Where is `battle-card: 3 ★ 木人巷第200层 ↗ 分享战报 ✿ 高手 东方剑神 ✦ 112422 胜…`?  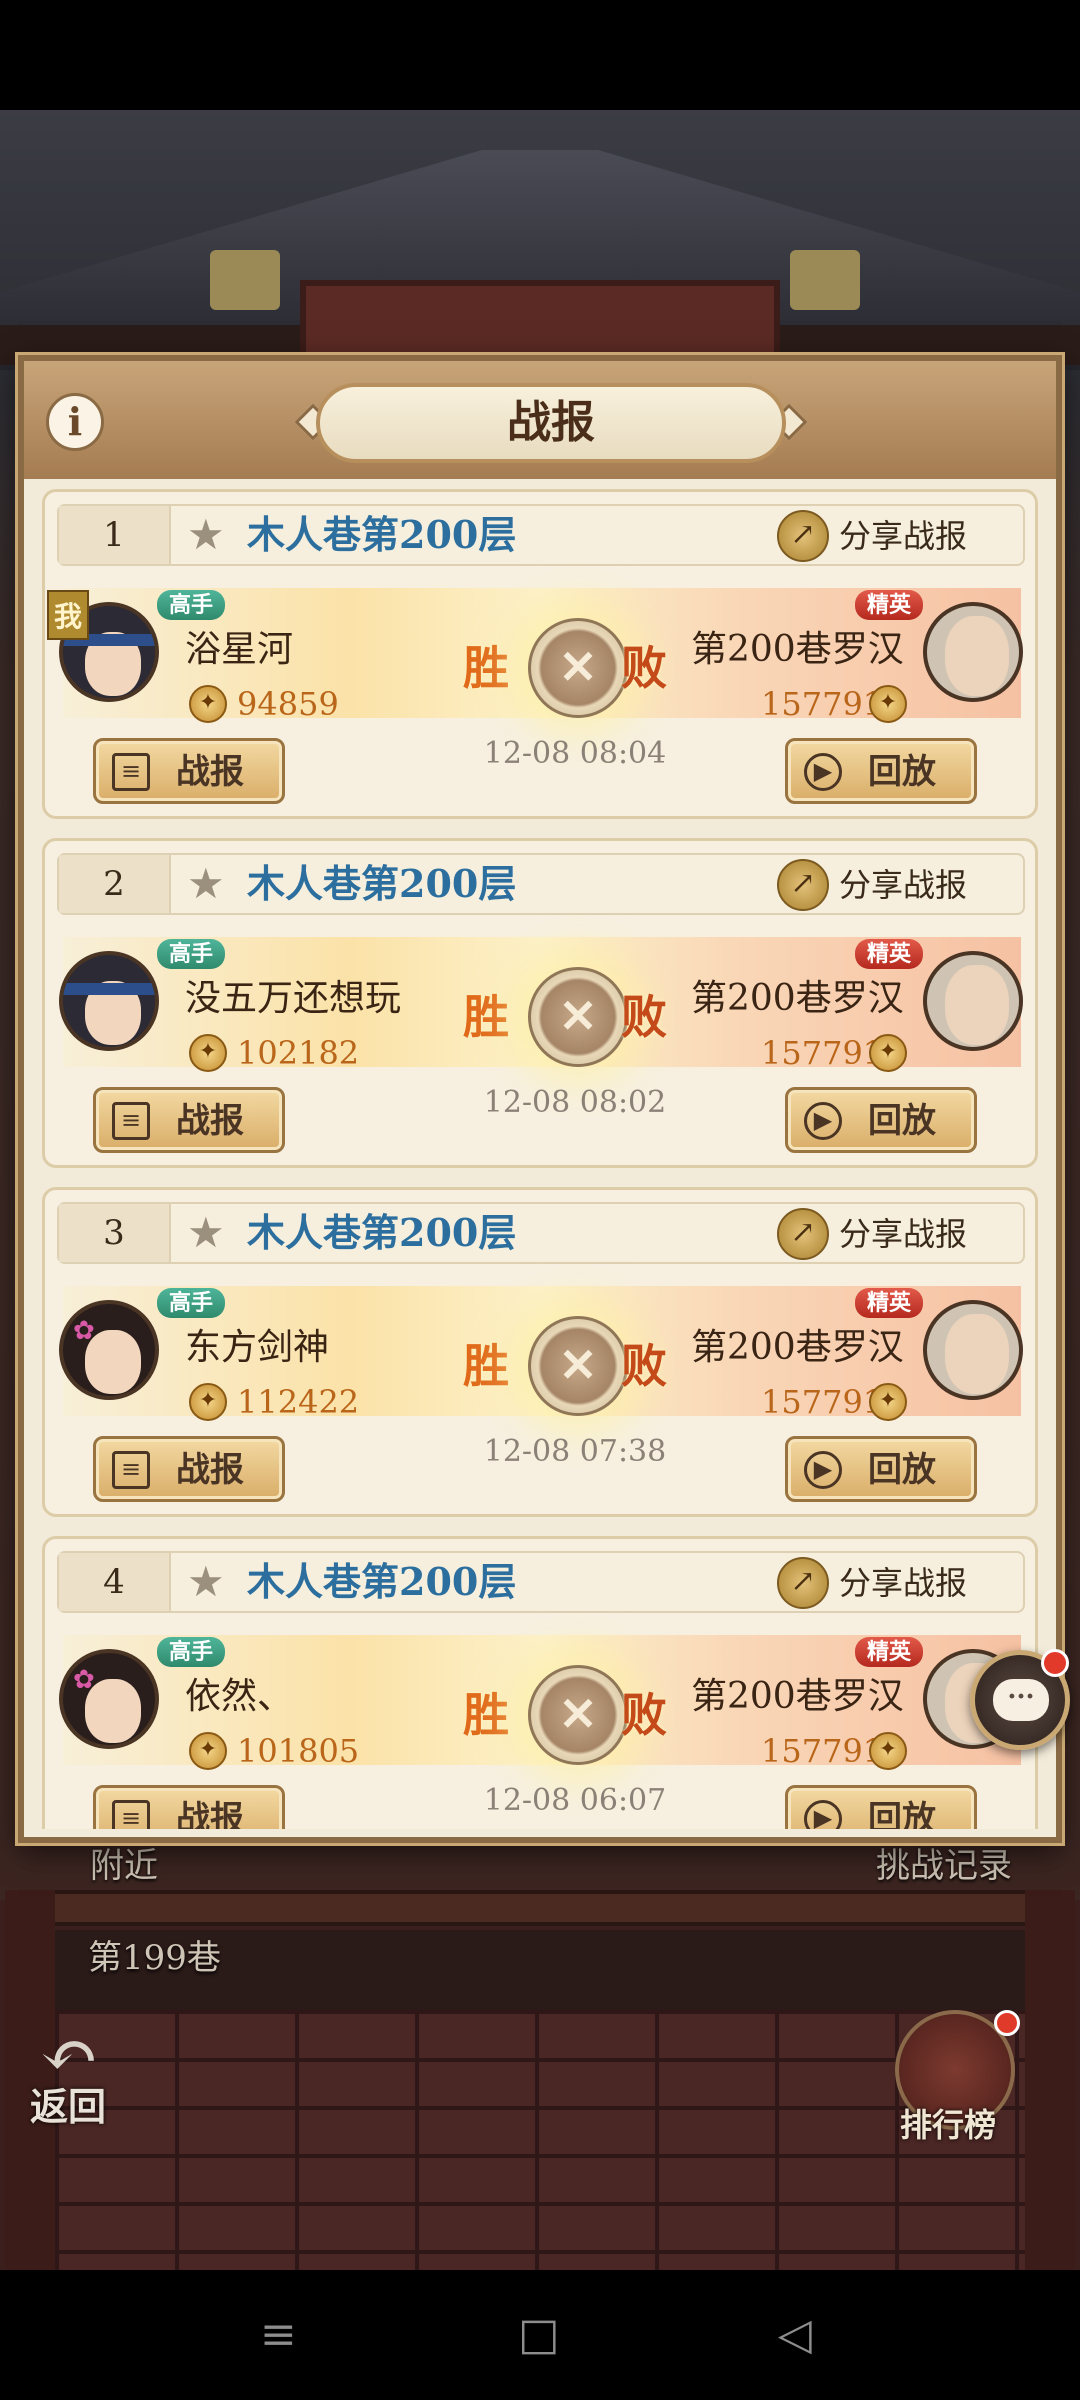
battle-card: 3 ★ 木人巷第200层 ↗ 分享战报 ✿ 高手 东方剑神 ✦ 112422 胜… is located at coordinates (540, 1352).